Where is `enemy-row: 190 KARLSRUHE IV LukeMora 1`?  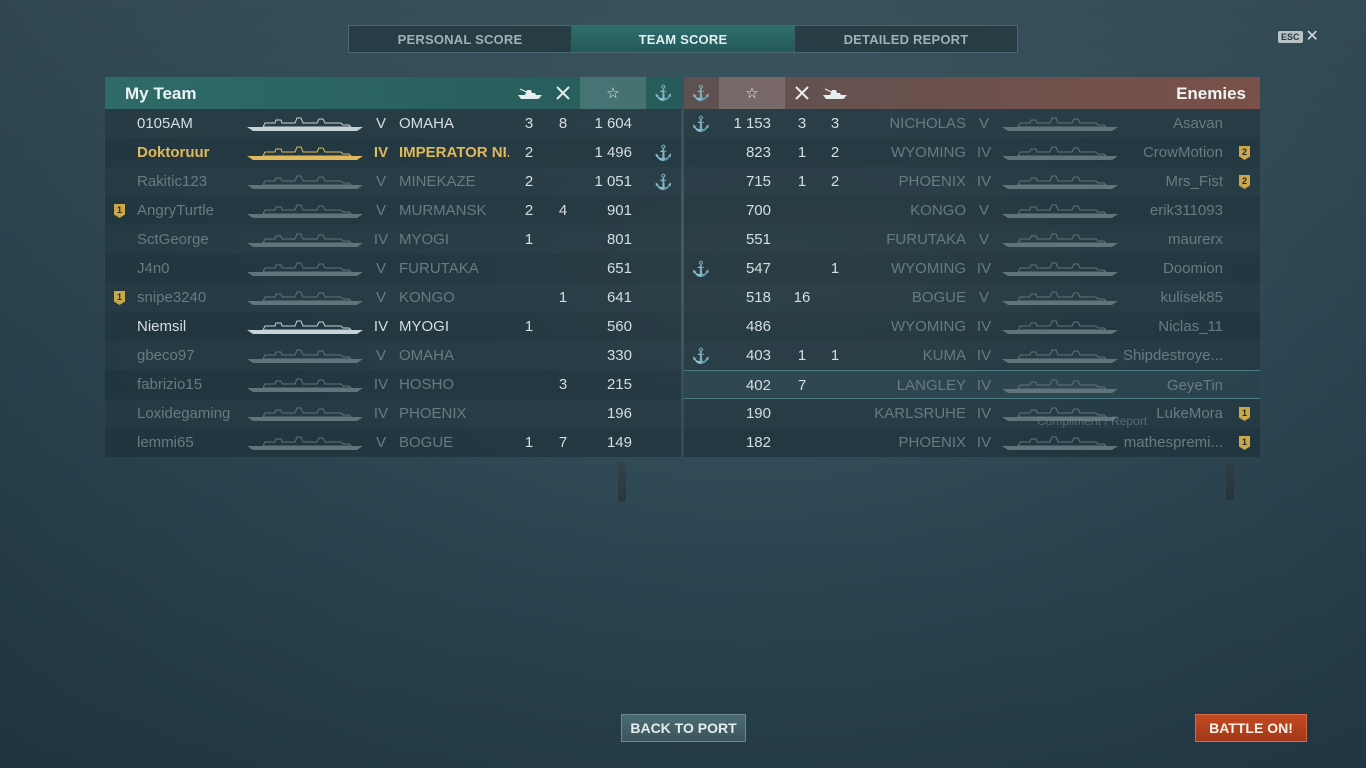 enemy-row: 190 KARLSRUHE IV LukeMora 1 is located at coordinates (972, 413).